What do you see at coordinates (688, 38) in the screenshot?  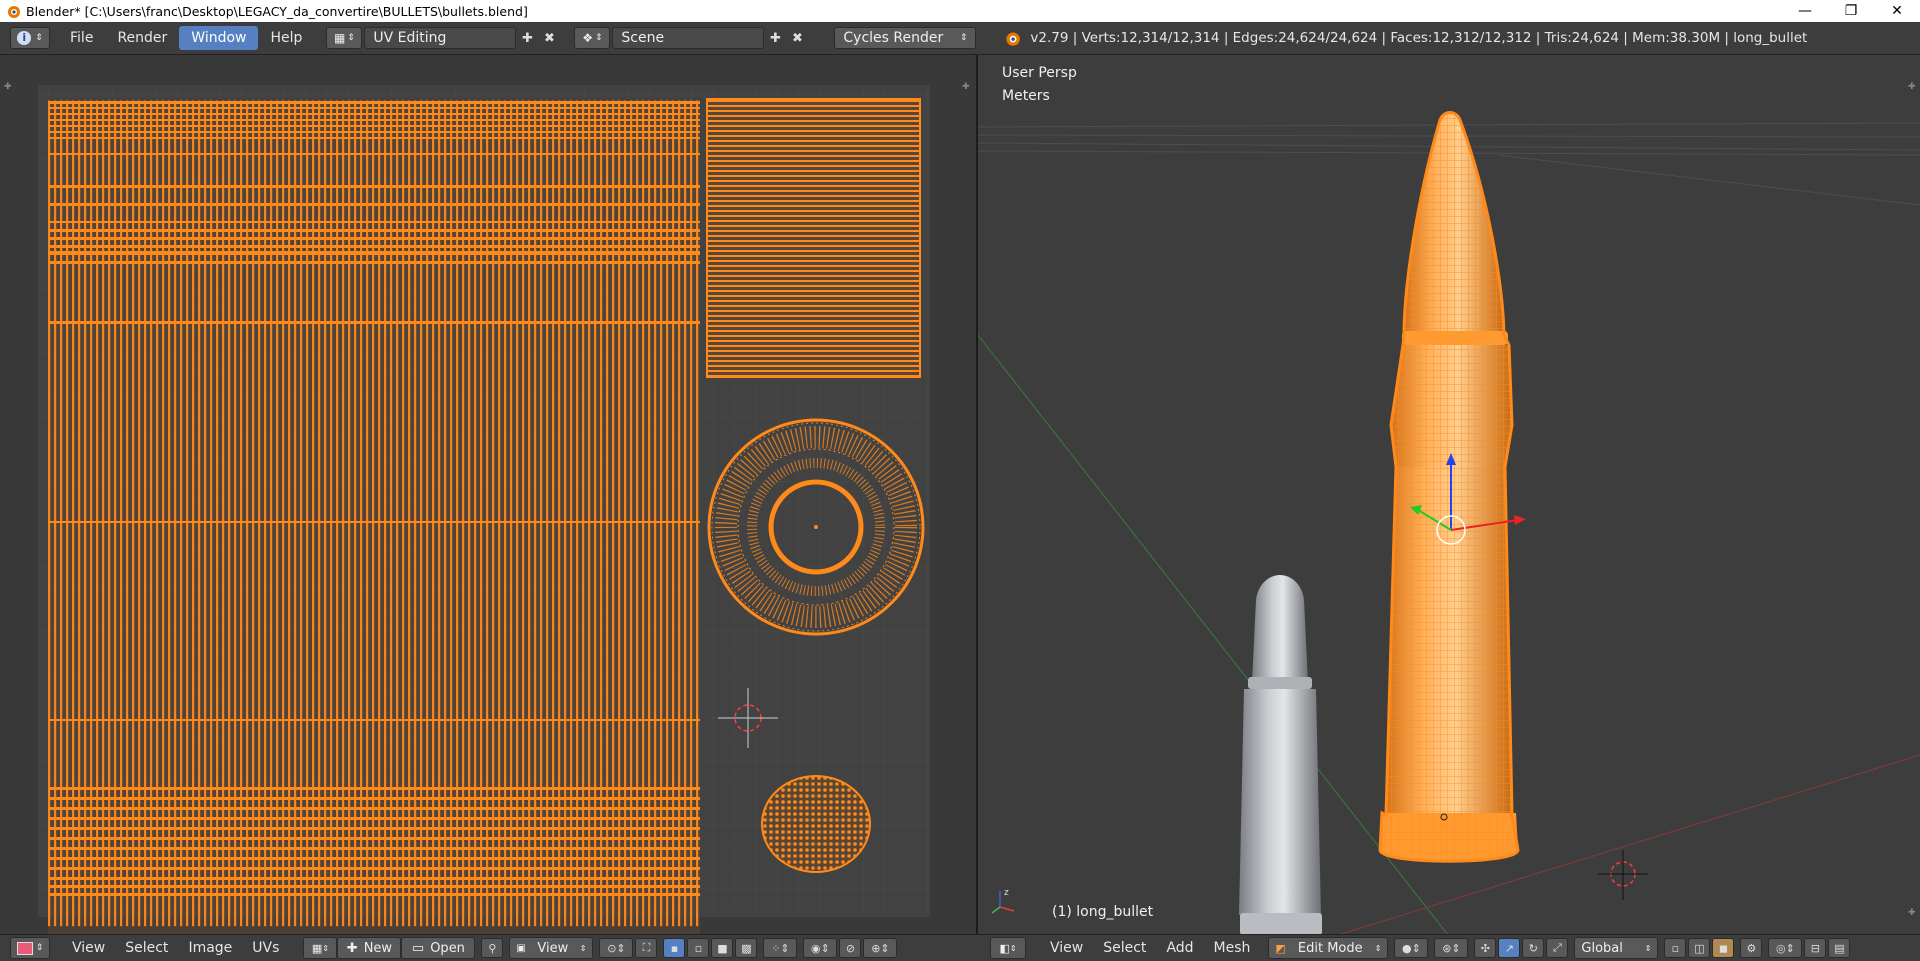 I see `scene-field: Scene` at bounding box center [688, 38].